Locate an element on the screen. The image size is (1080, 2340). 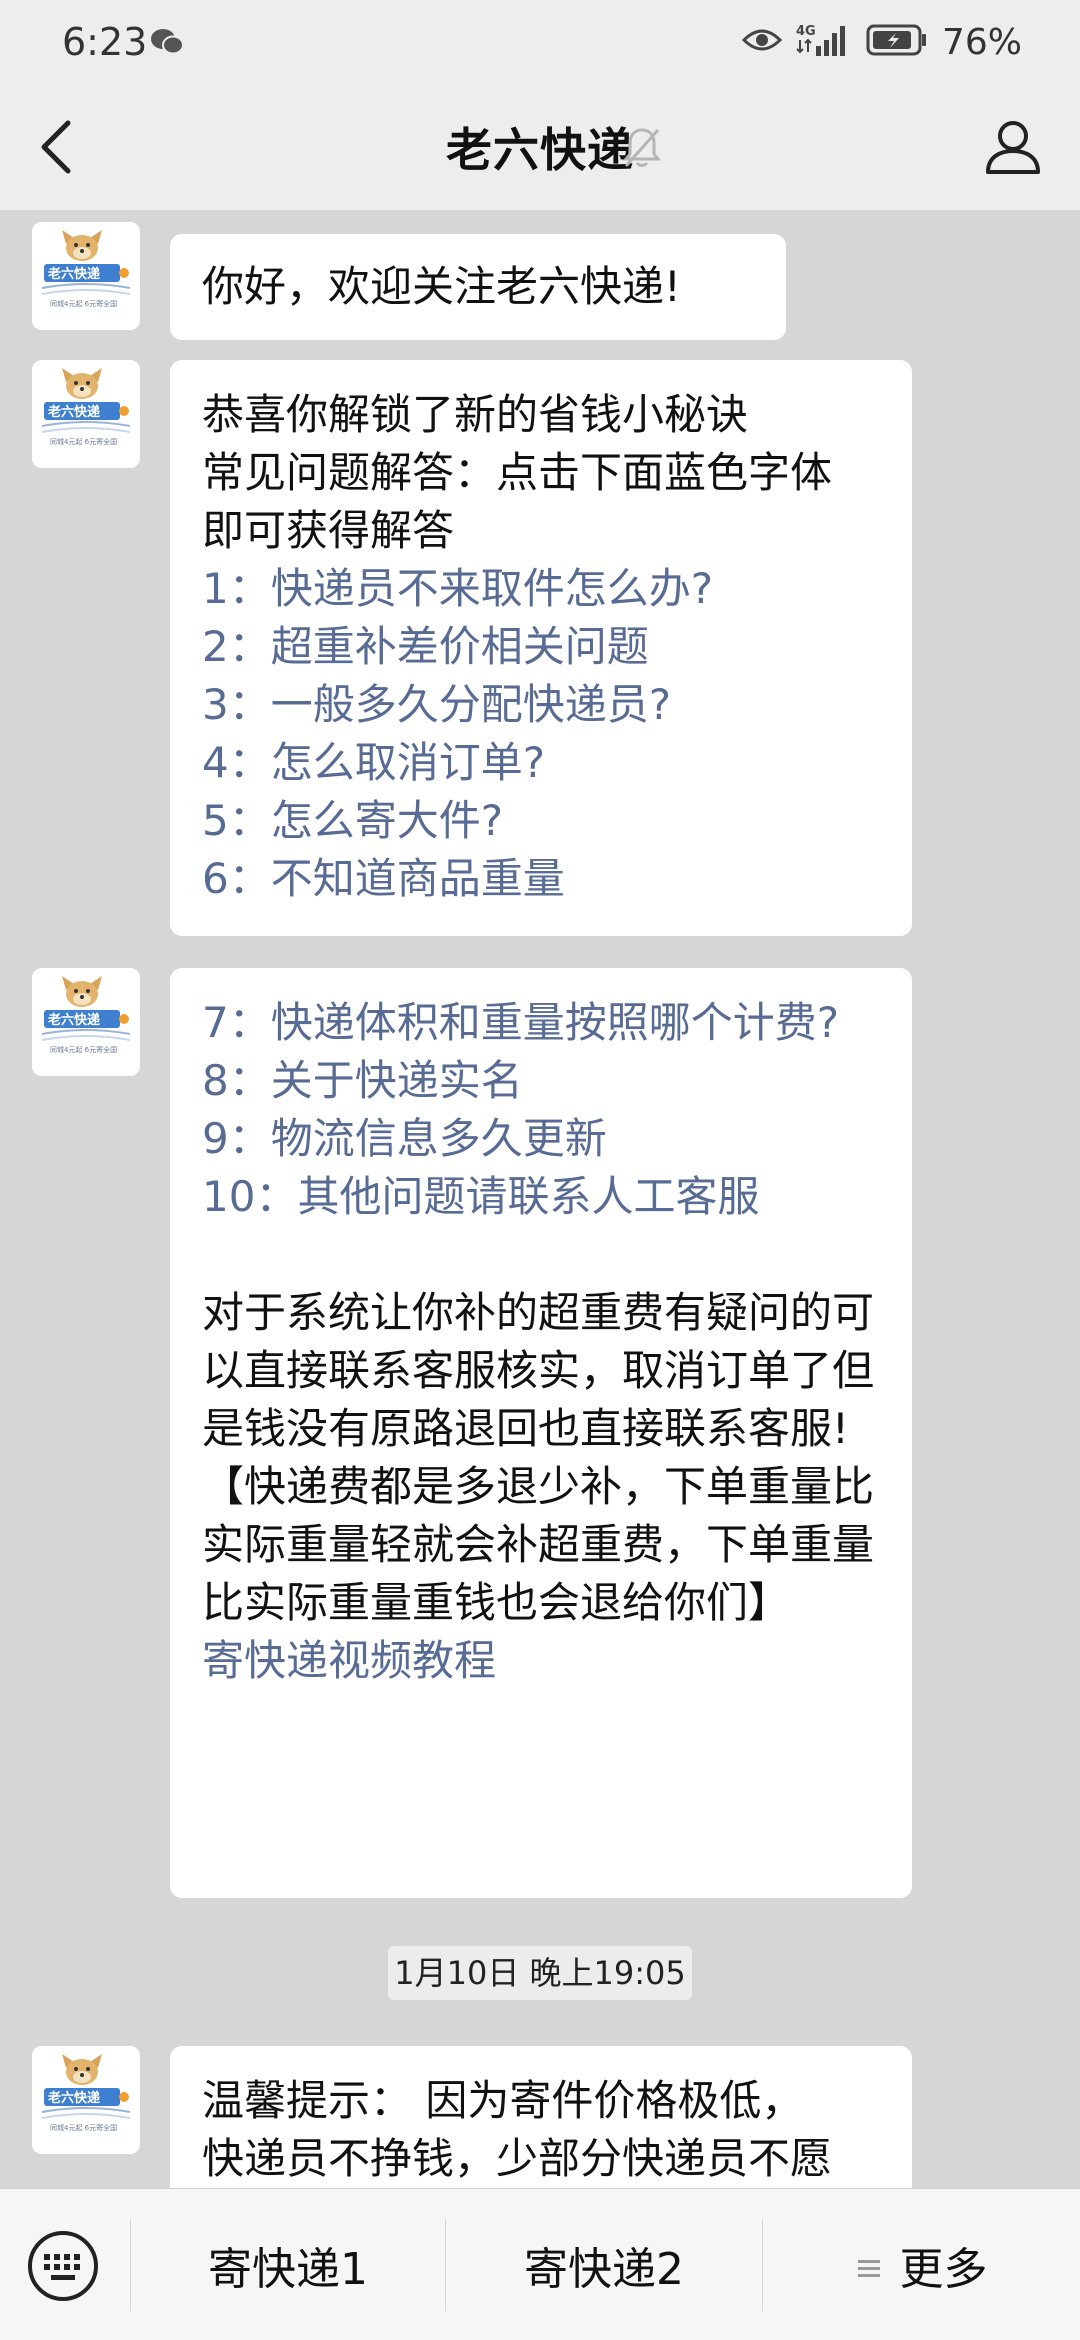
faq-link: 10：其他问题请联系人工客服 is located at coordinates (541, 1197).